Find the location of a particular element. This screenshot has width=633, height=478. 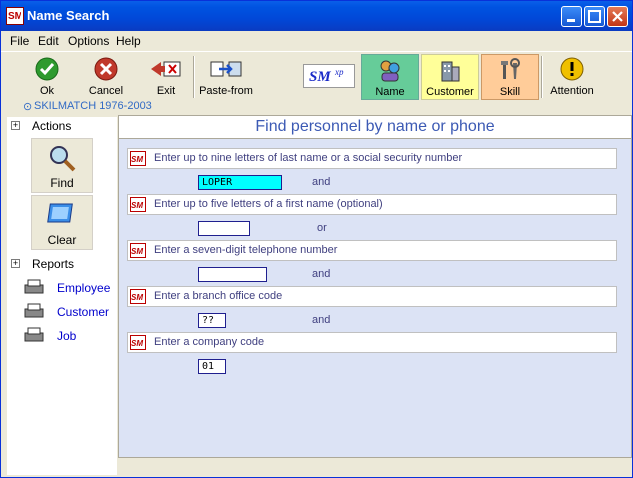

paste-arrow-icon is located at coordinates (226, 69).